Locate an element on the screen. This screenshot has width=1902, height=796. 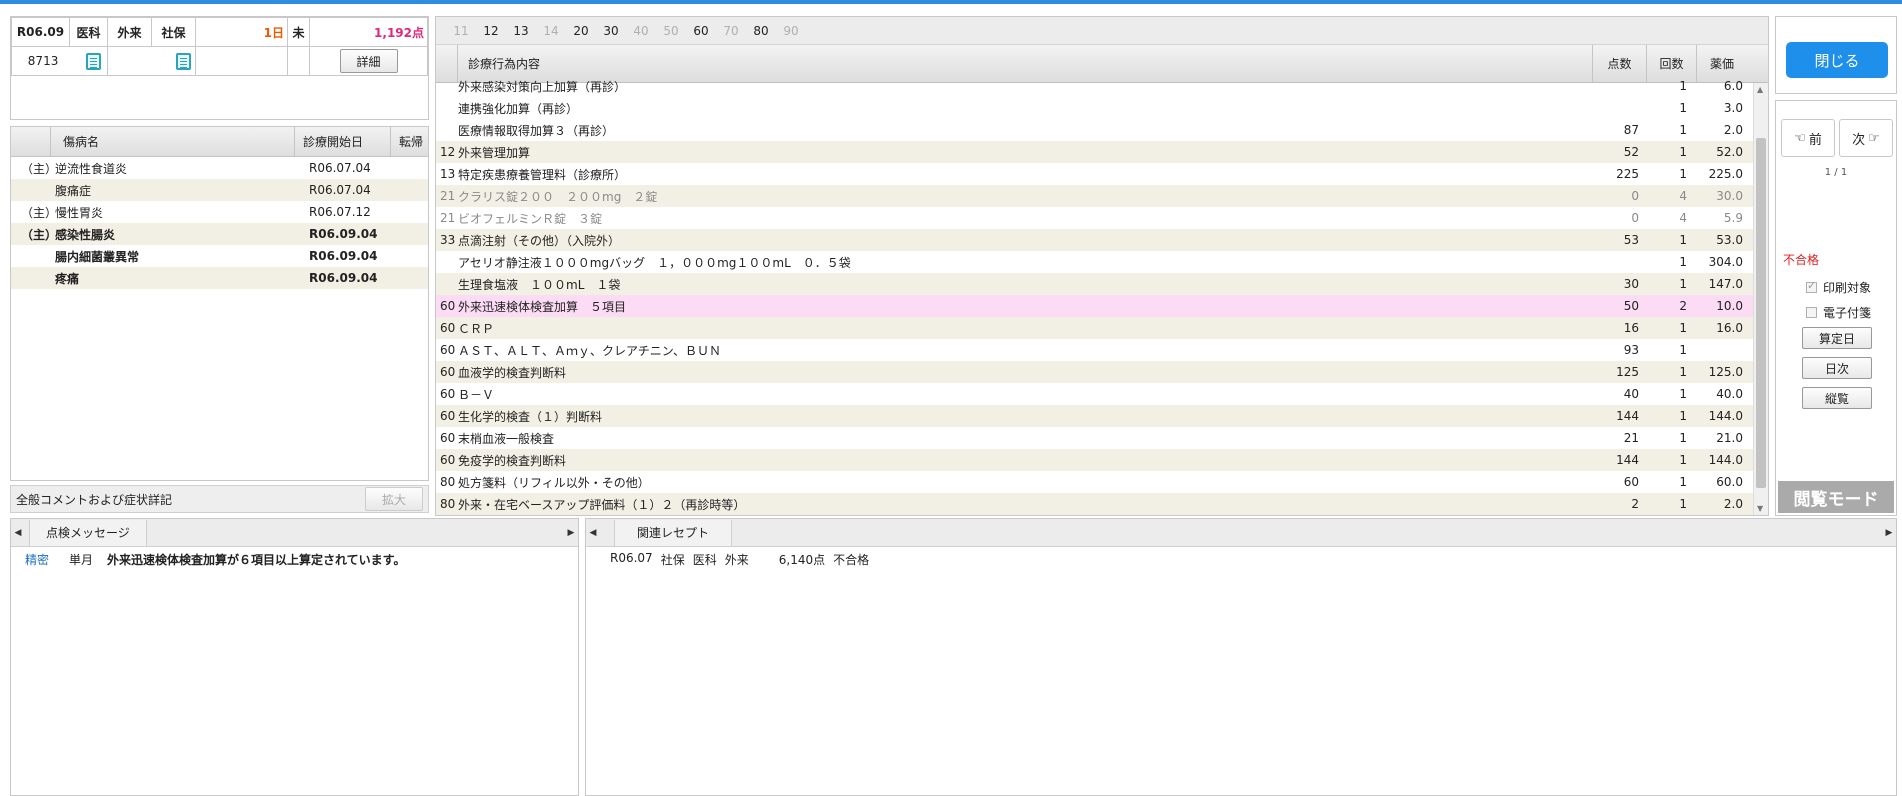
treatment-row: 60 Ｂ－Ｖ 40 1 40.0 is located at coordinates (1102, 394).